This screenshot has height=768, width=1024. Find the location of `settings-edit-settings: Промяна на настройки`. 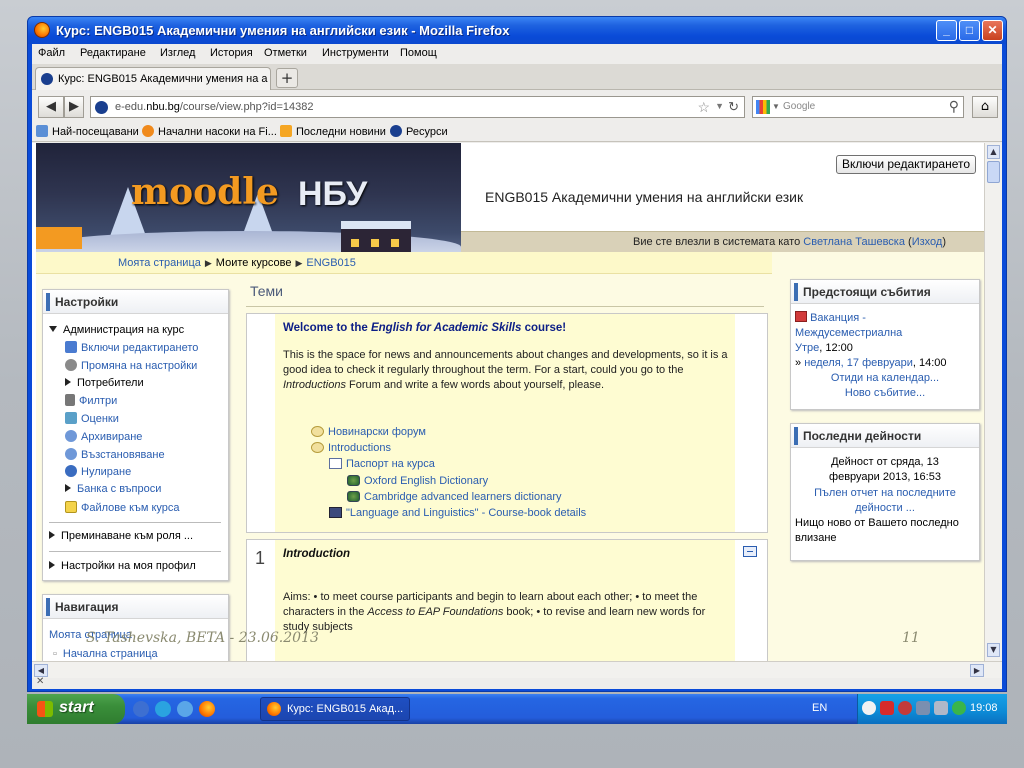

settings-edit-settings: Промяна на настройки is located at coordinates (131, 365).